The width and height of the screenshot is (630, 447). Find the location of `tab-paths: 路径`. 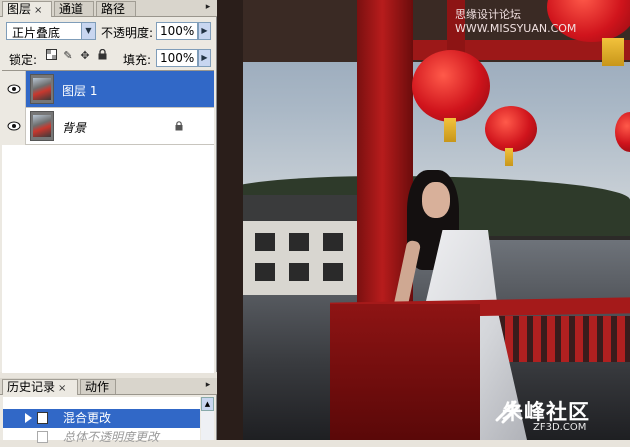

tab-paths: 路径 is located at coordinates (116, 8).